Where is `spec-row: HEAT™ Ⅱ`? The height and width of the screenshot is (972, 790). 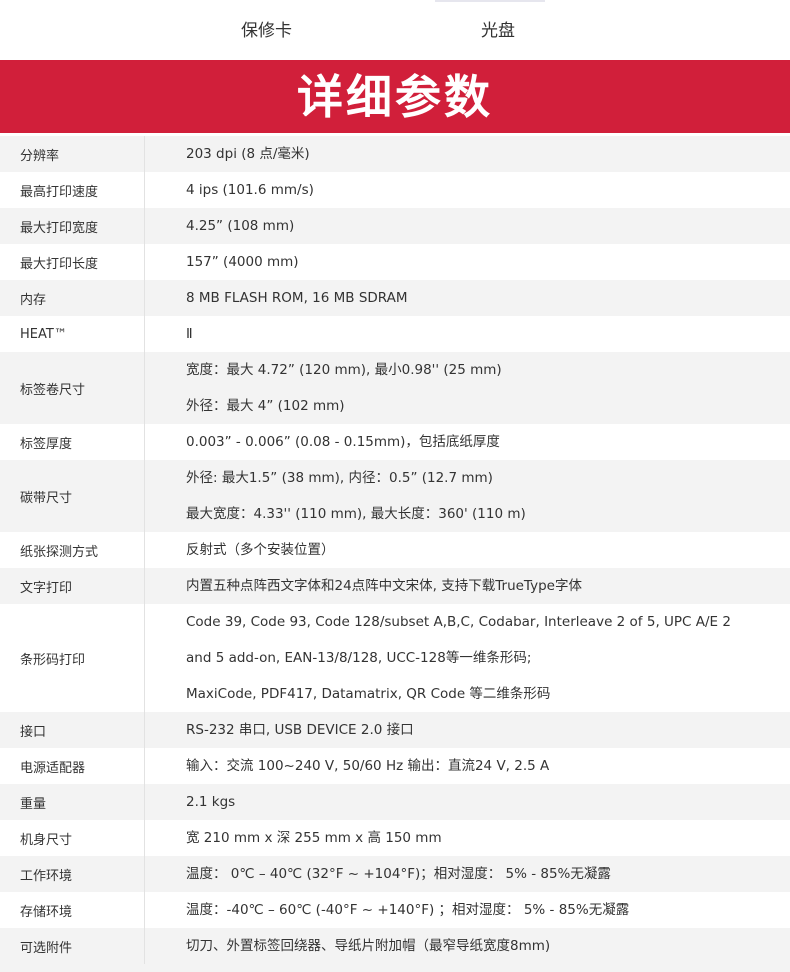
spec-row: HEAT™ Ⅱ is located at coordinates (395, 334).